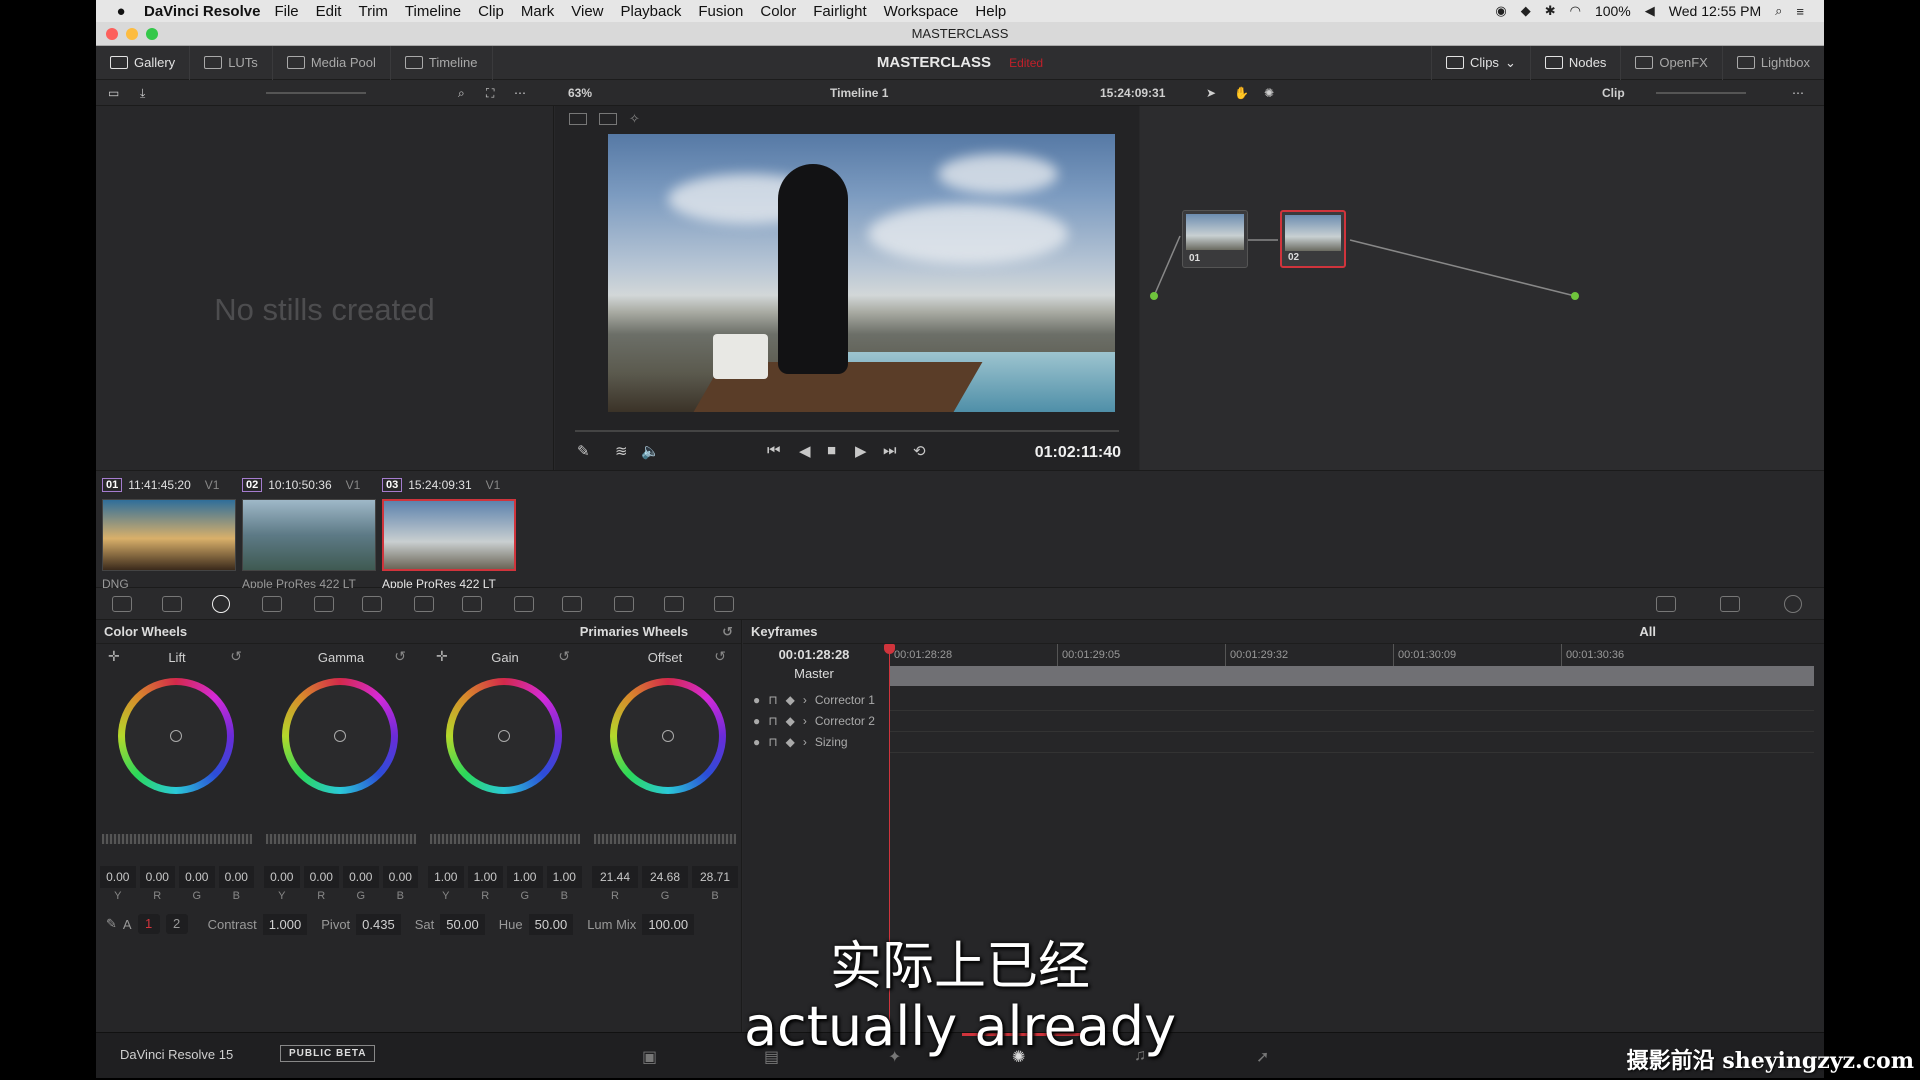  Describe the element at coordinates (580, 93) in the screenshot. I see `zoom-select: 63%` at that location.